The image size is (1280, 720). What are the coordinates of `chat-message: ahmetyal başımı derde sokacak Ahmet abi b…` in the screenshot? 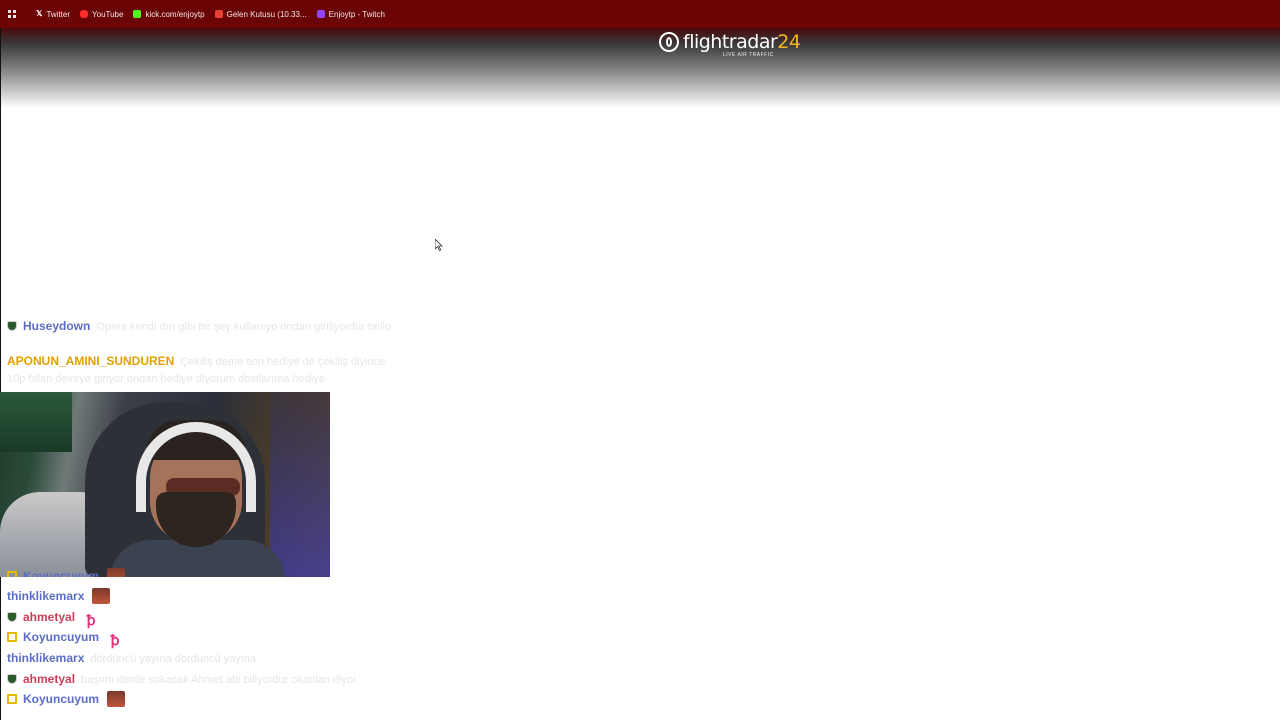 It's located at (199, 679).